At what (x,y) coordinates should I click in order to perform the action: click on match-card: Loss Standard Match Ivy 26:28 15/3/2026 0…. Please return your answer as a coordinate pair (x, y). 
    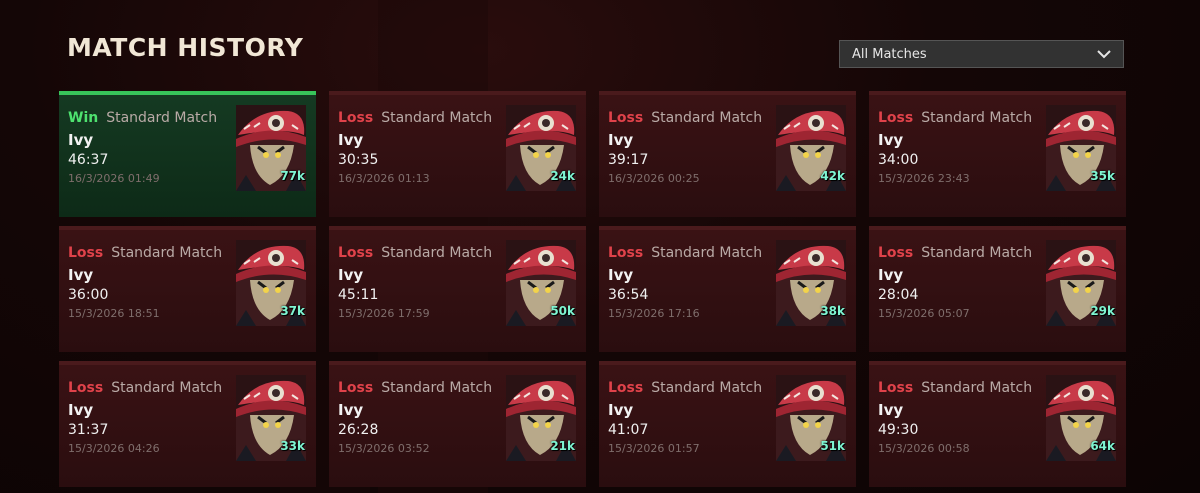
    Looking at the image, I should click on (457, 424).